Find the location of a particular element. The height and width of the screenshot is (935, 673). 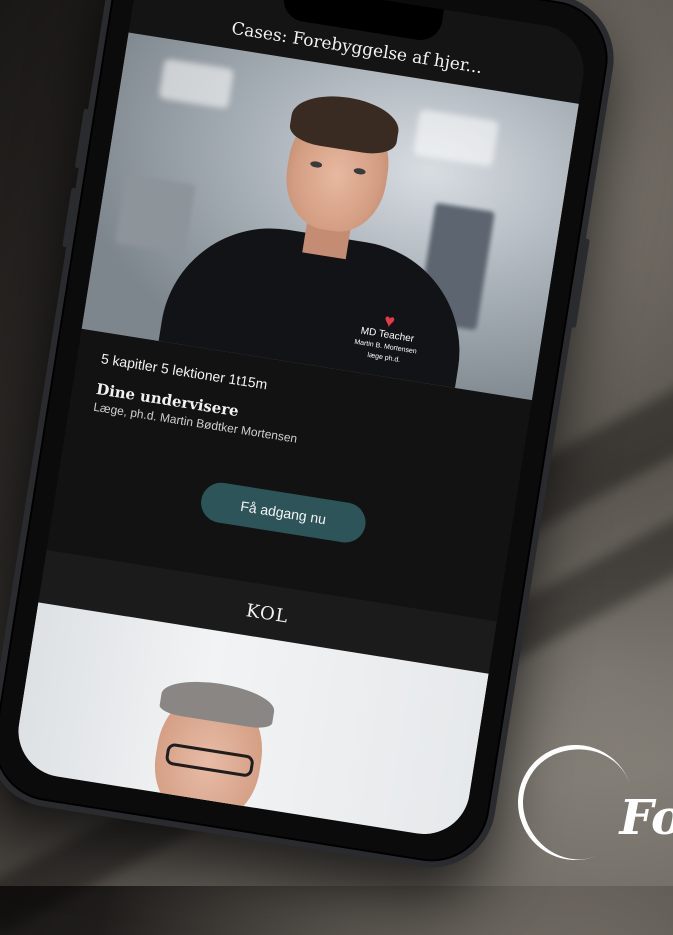

brand-logo: Fo is located at coordinates (646, 818).